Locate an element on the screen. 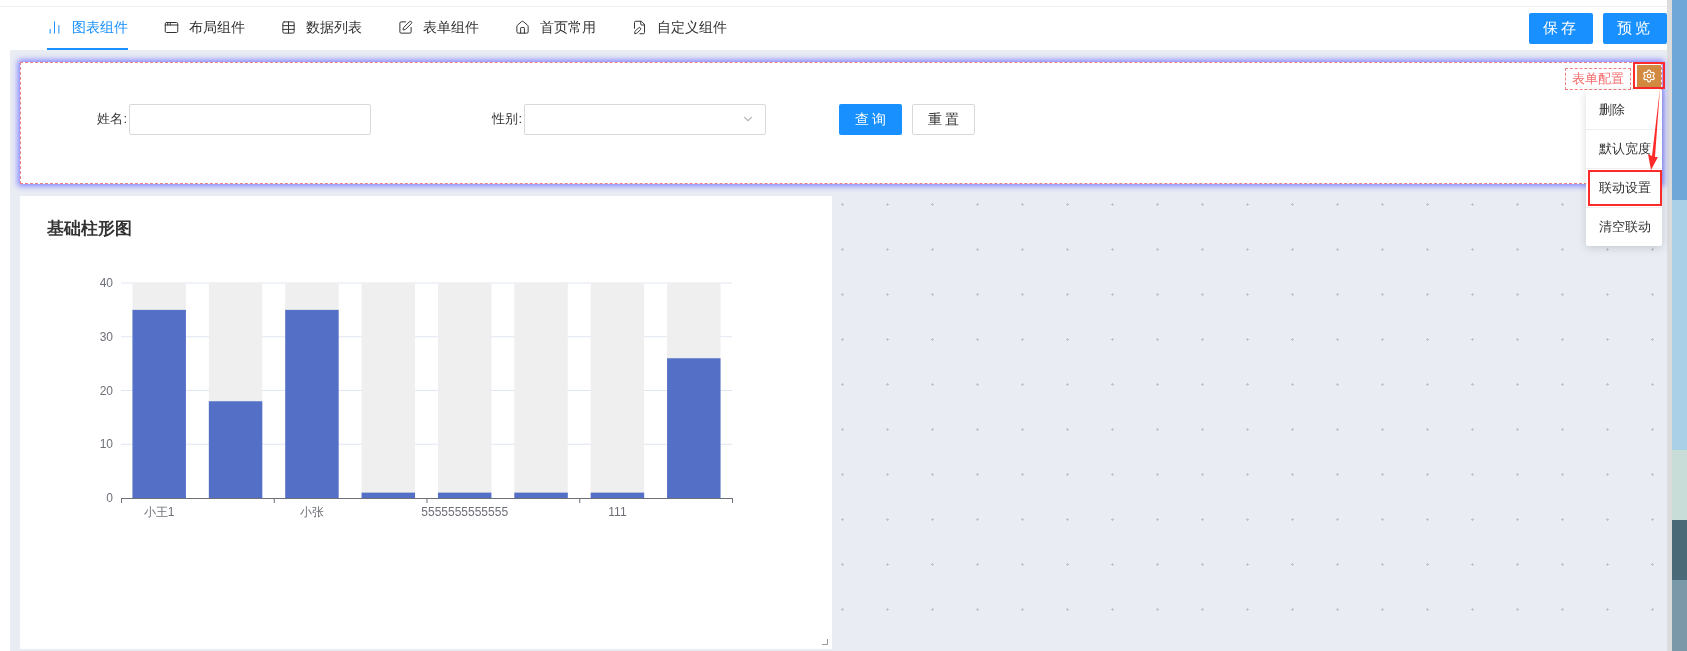  menu-item: 清空联动 is located at coordinates (1625, 227).